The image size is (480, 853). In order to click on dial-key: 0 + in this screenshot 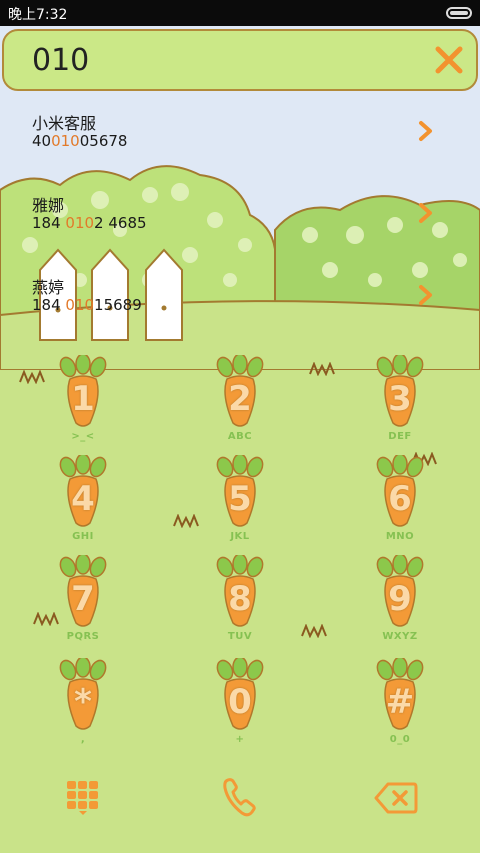, I will do `click(240, 705)`.